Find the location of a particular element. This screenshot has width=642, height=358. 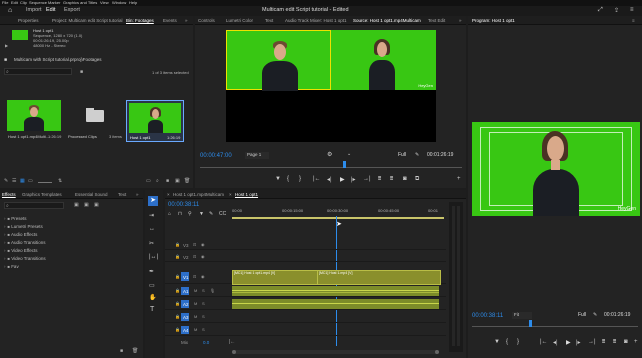

linked-selection-icon: ⚲ is located at coordinates (190, 214).